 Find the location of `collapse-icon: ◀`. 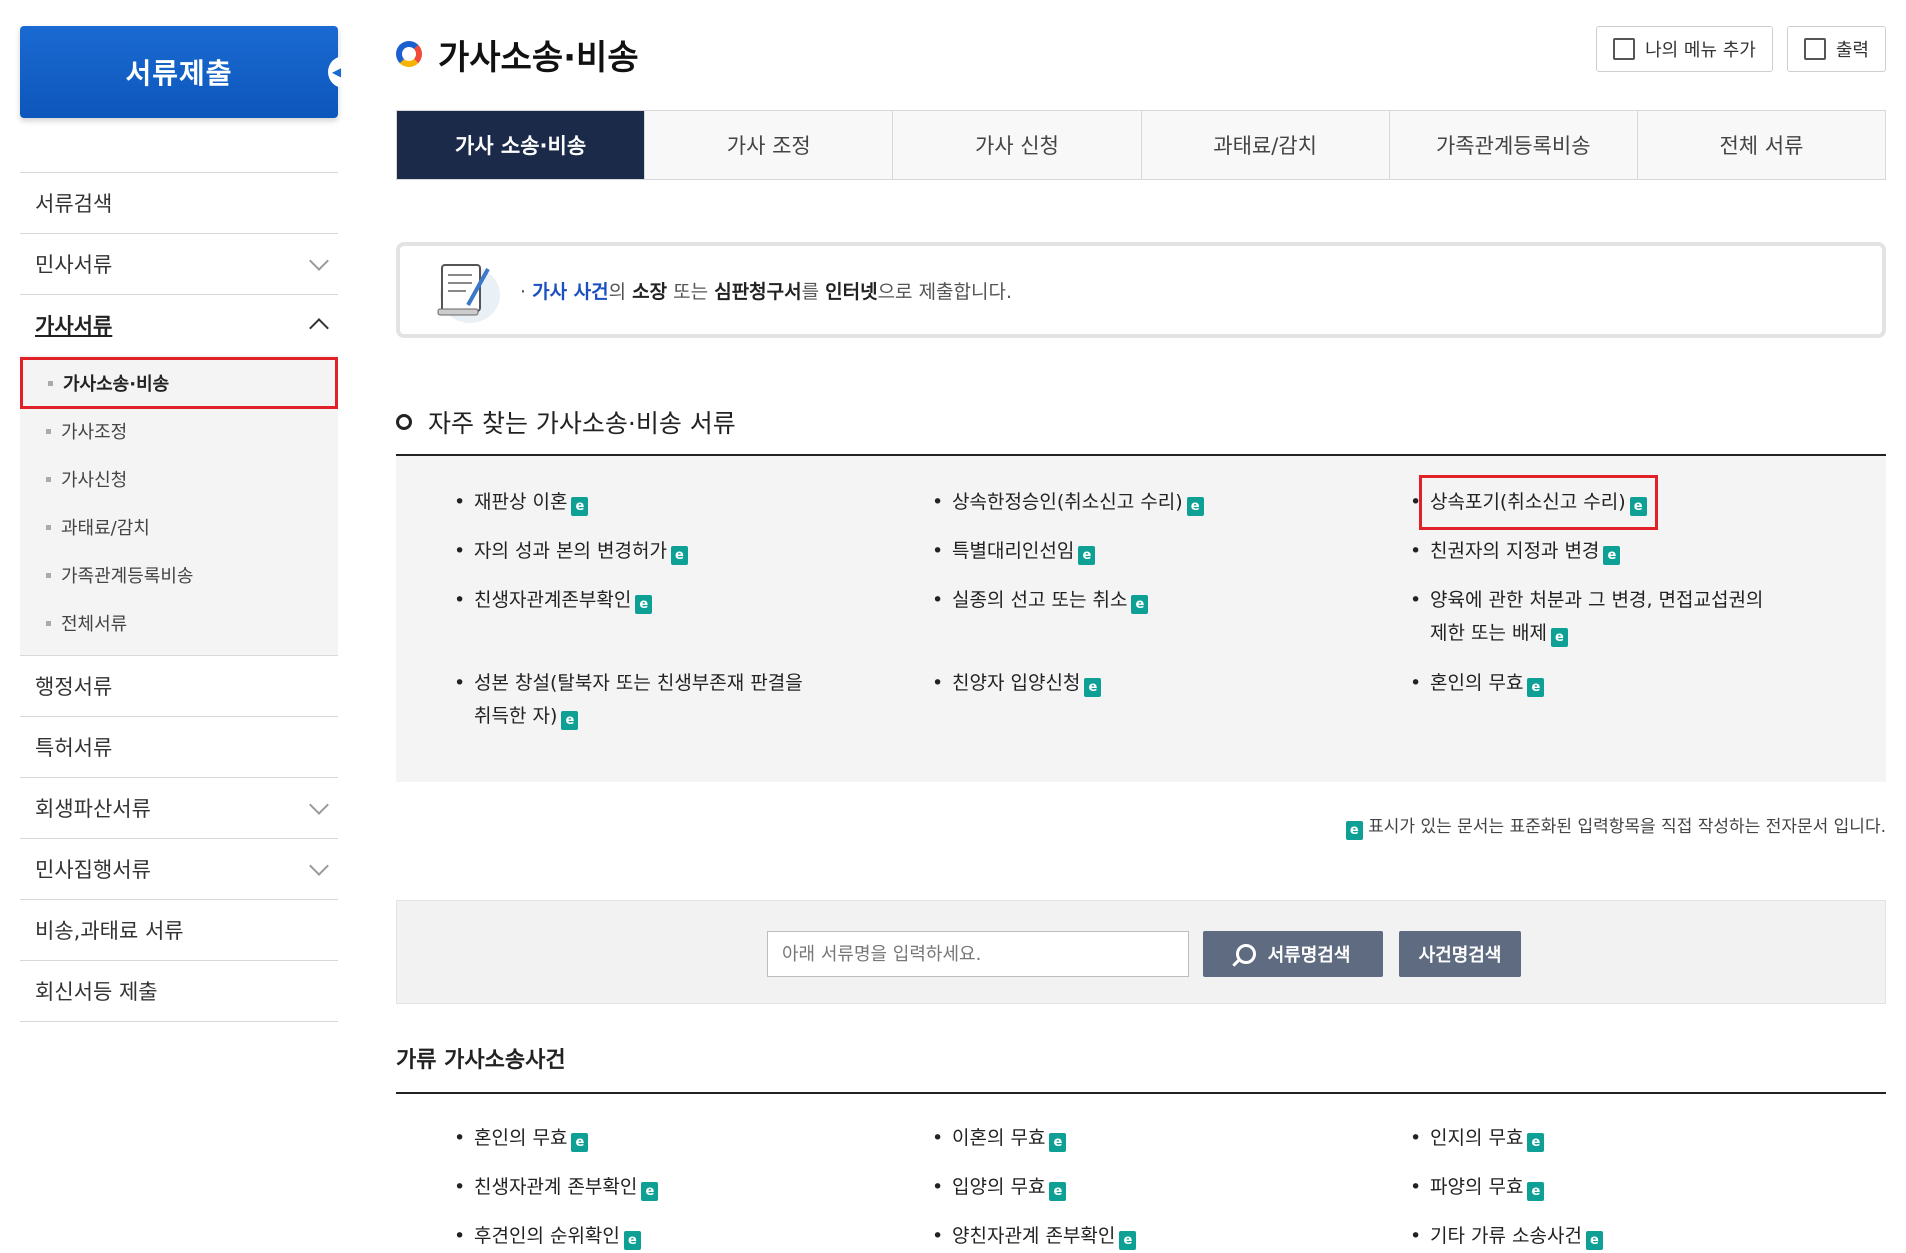

collapse-icon: ◀ is located at coordinates (337, 72).